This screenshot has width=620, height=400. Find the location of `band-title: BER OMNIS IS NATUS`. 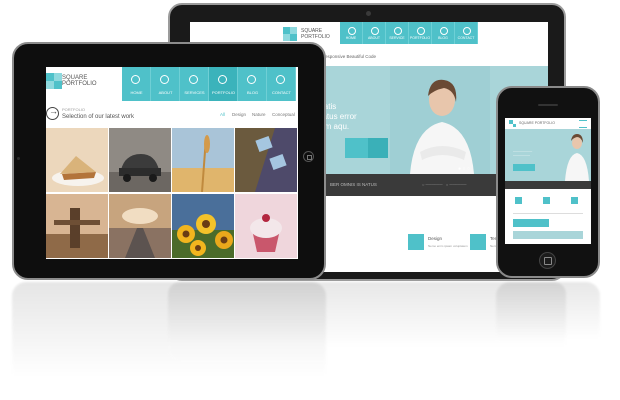

band-title: BER OMNIS IS NATUS is located at coordinates (353, 184).